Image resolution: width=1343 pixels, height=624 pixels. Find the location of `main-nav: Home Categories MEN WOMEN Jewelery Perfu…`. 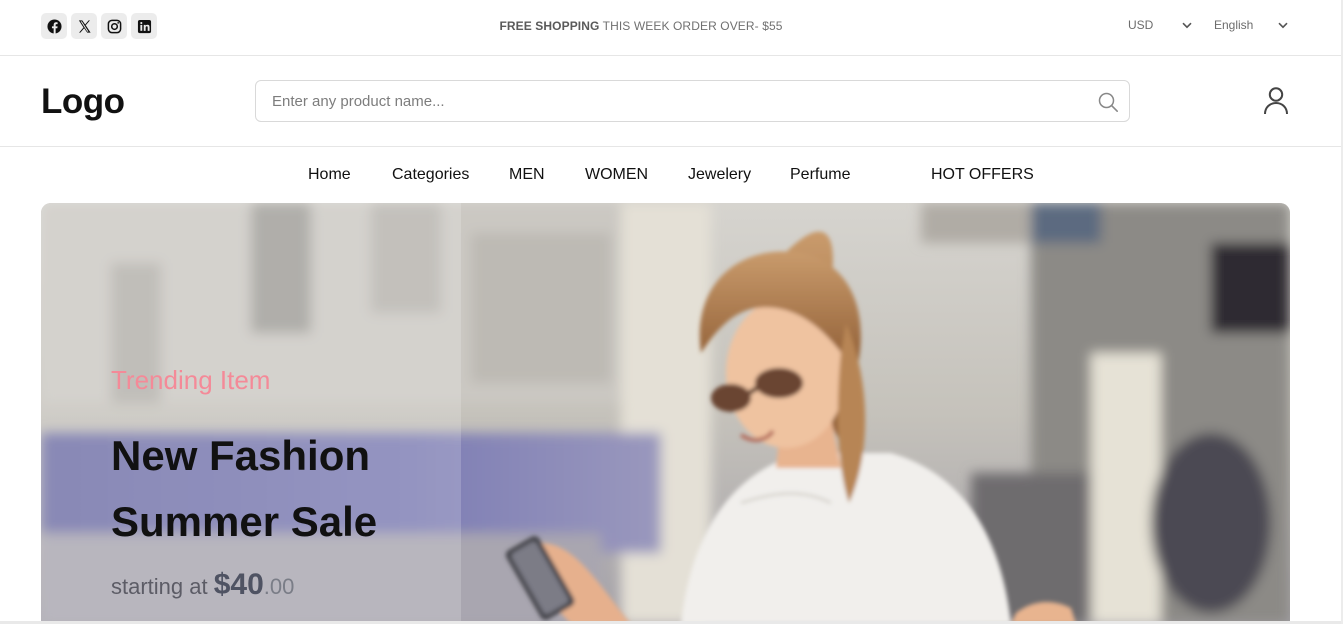

main-nav: Home Categories MEN WOMEN Jewelery Perfu… is located at coordinates (671, 175).